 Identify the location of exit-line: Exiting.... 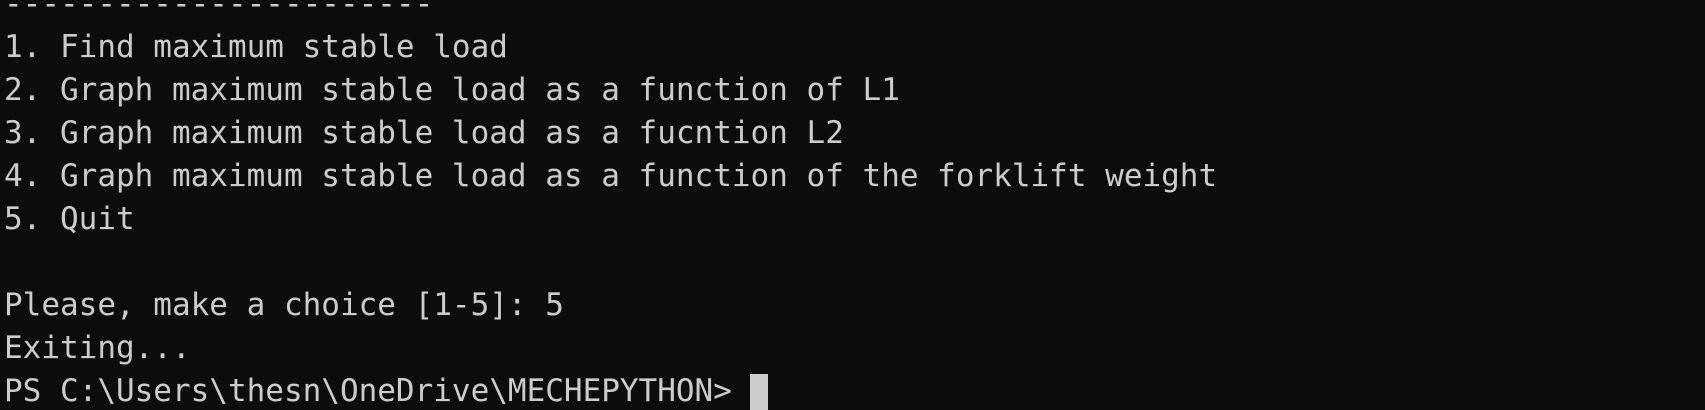
(97, 348).